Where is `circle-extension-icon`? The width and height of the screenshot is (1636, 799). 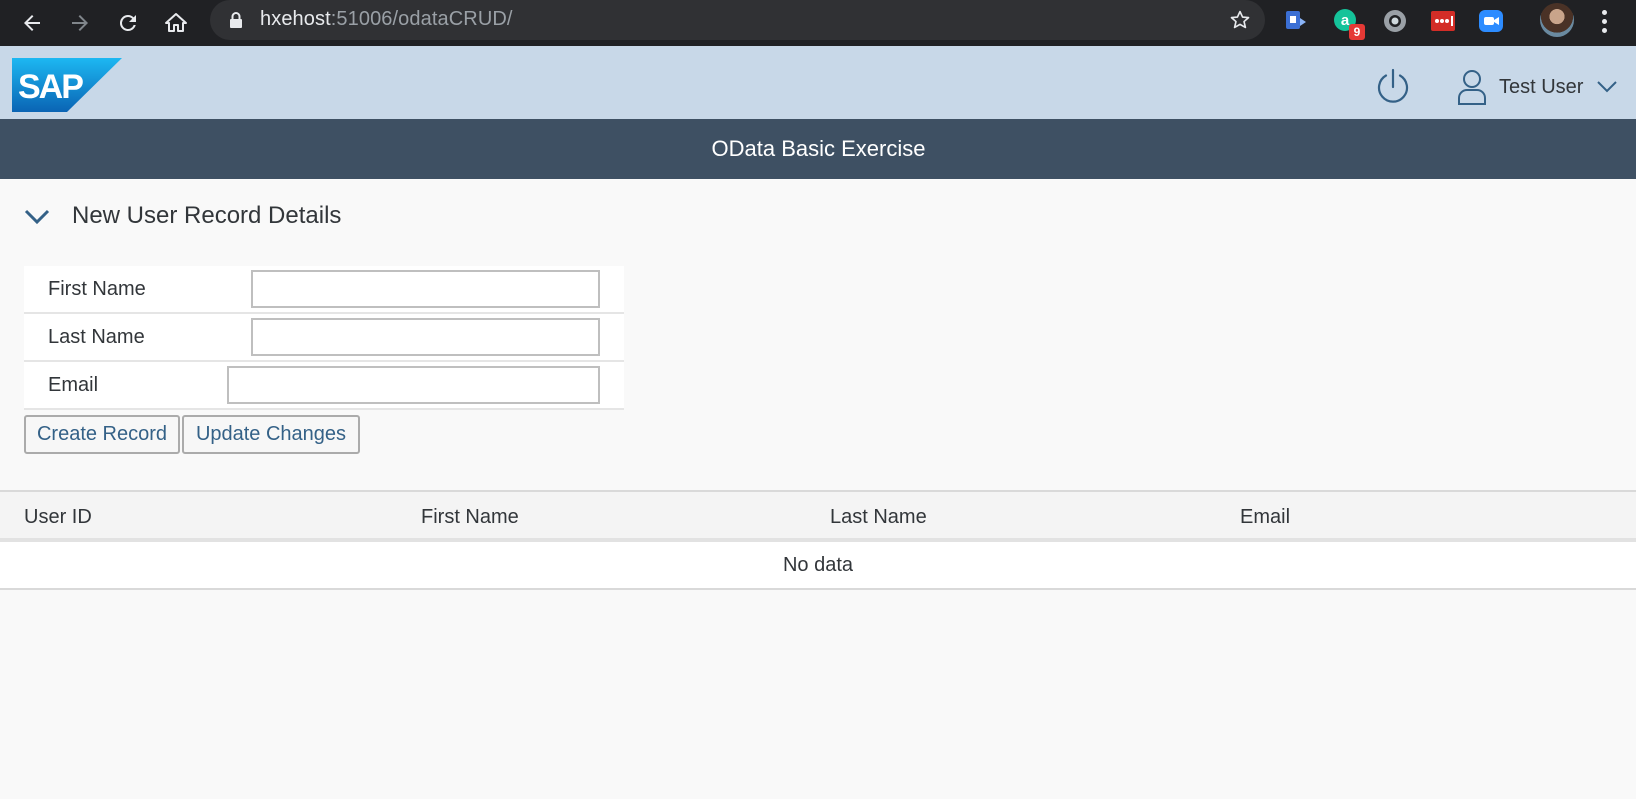 circle-extension-icon is located at coordinates (1395, 21).